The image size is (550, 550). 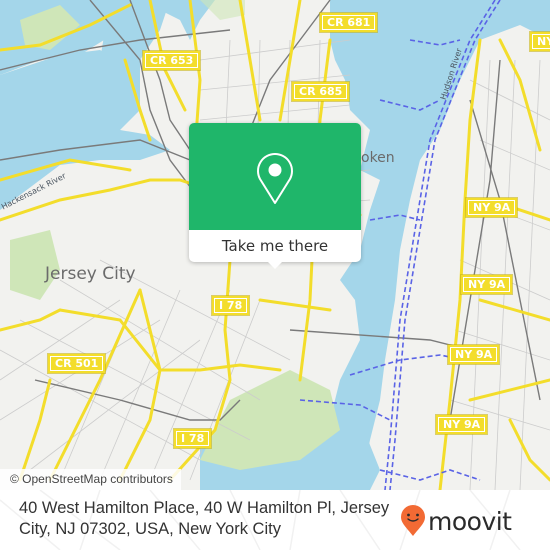 What do you see at coordinates (378, 158) in the screenshot?
I see `place-label-hoboken: oken` at bounding box center [378, 158].